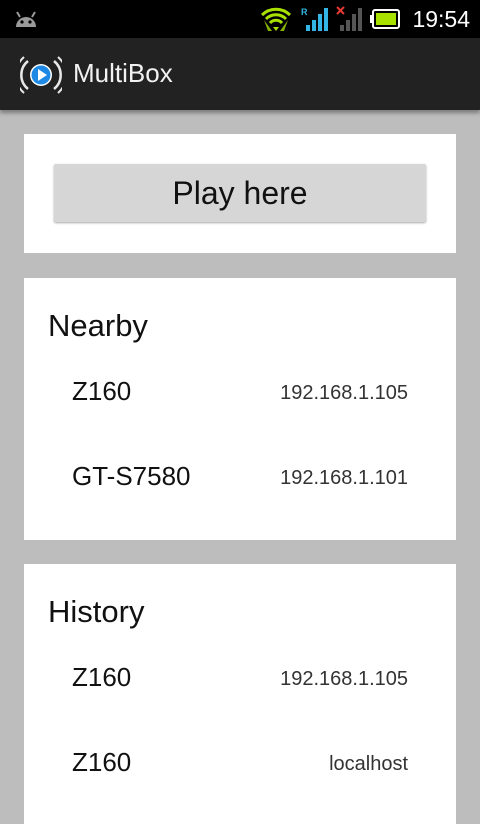  Describe the element at coordinates (41, 75) in the screenshot. I see `multibox-logo-icon` at that location.